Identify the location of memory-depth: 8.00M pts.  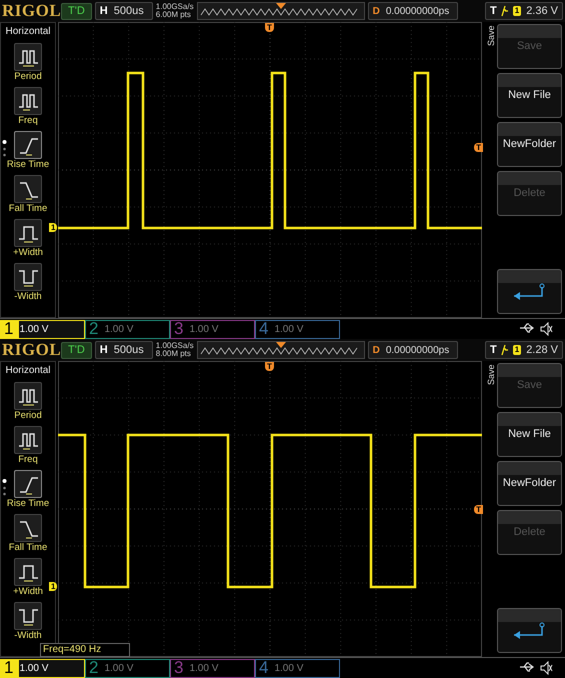
(174, 354).